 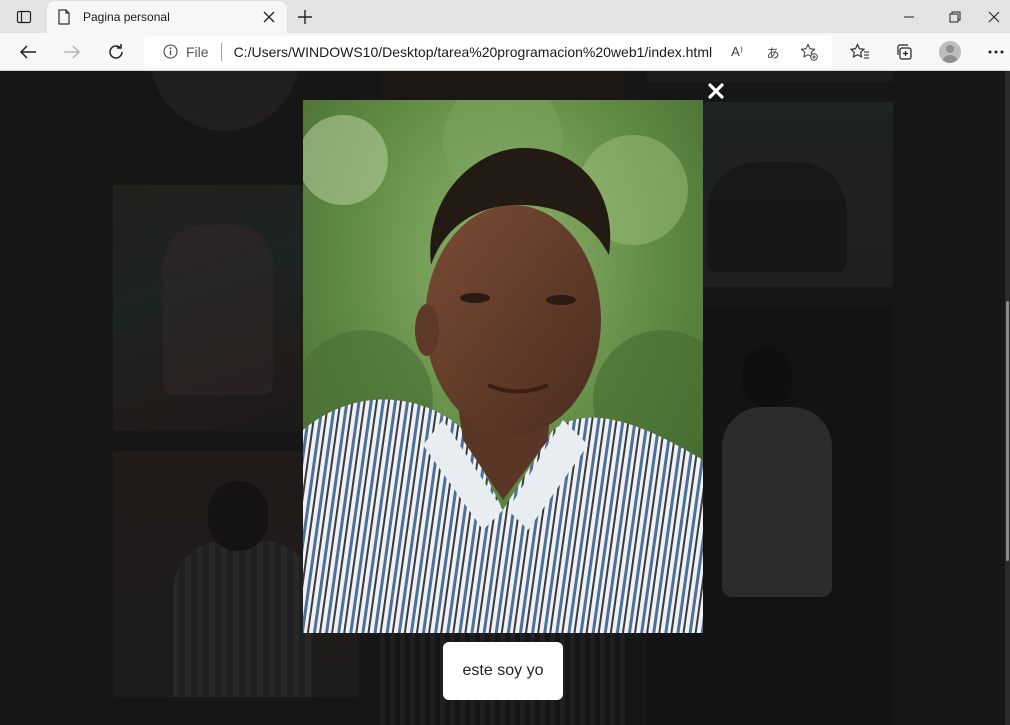 I want to click on minimize-icon, so click(x=909, y=16).